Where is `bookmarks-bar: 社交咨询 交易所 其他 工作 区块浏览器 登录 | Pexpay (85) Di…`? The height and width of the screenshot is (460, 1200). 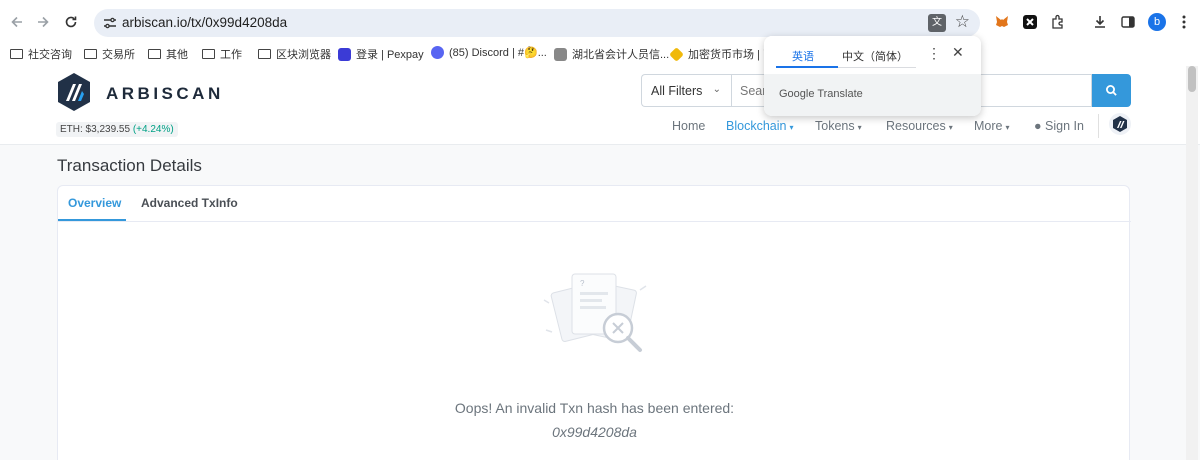
bookmarks-bar: 社交咨询 交易所 其他 工作 区块浏览器 登录 | Pexpay (85) Di… is located at coordinates (600, 54).